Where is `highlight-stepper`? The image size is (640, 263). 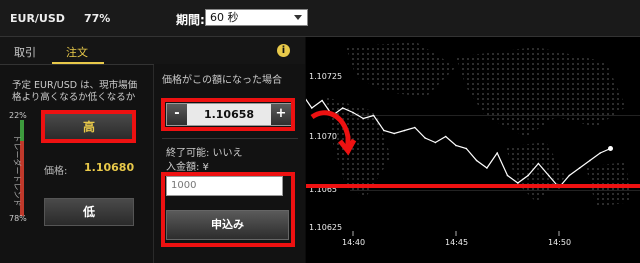 highlight-stepper is located at coordinates (228, 114).